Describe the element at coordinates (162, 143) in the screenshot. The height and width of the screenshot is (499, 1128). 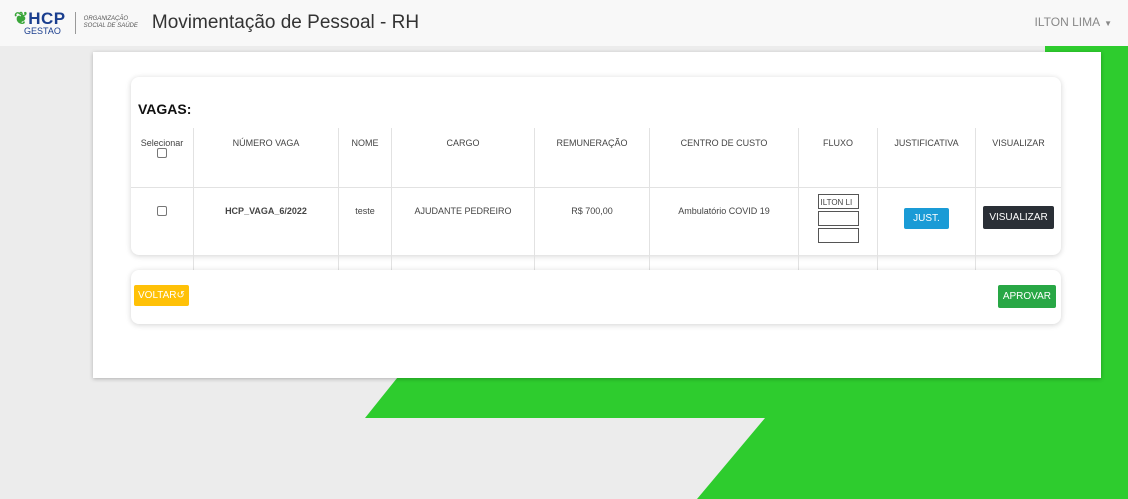
I see `col-selecionar-label: Selecionar` at that location.